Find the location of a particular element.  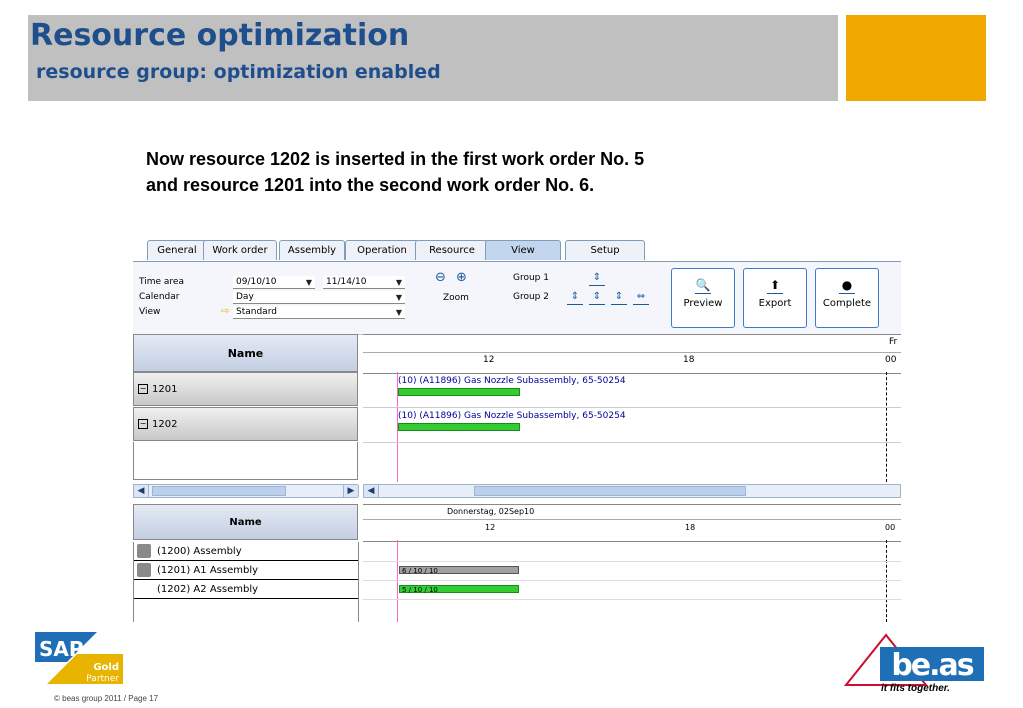

assembly-name-header: Name is located at coordinates (245, 522).